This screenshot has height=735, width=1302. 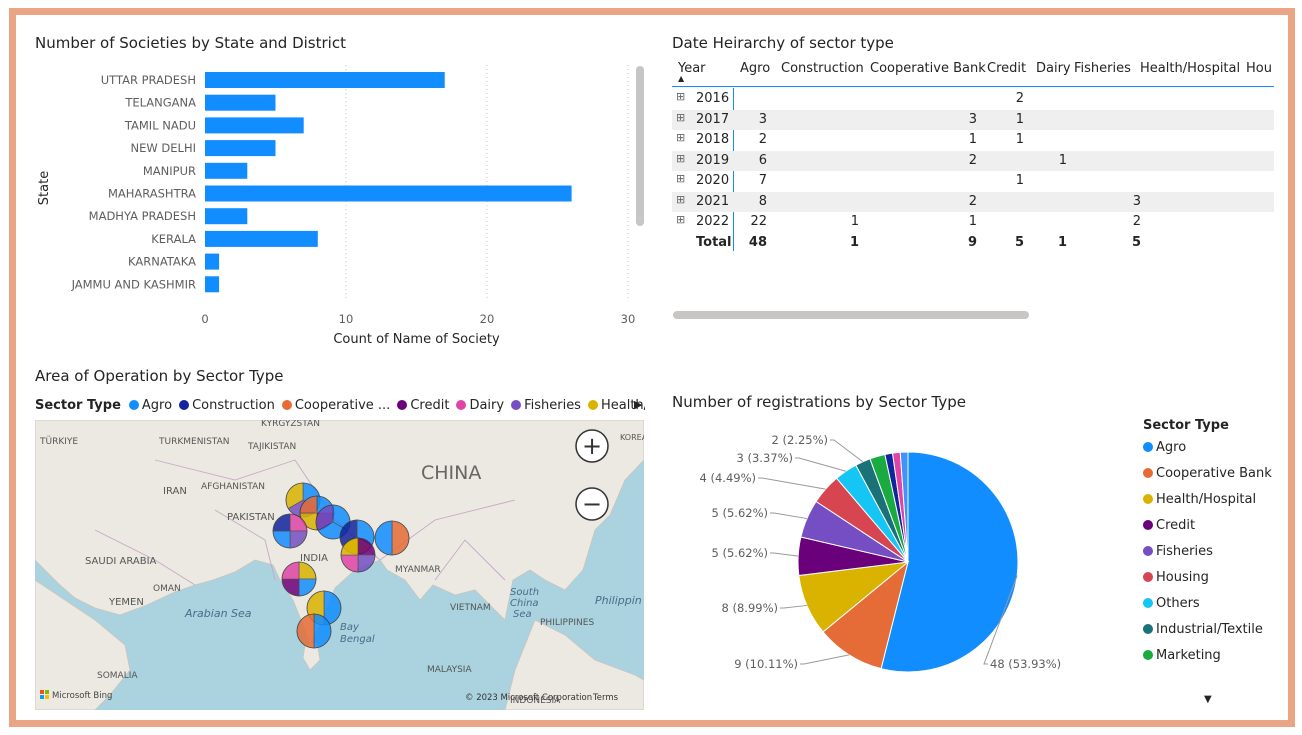 What do you see at coordinates (712, 221) in the screenshot?
I see `row-header-year: 2022` at bounding box center [712, 221].